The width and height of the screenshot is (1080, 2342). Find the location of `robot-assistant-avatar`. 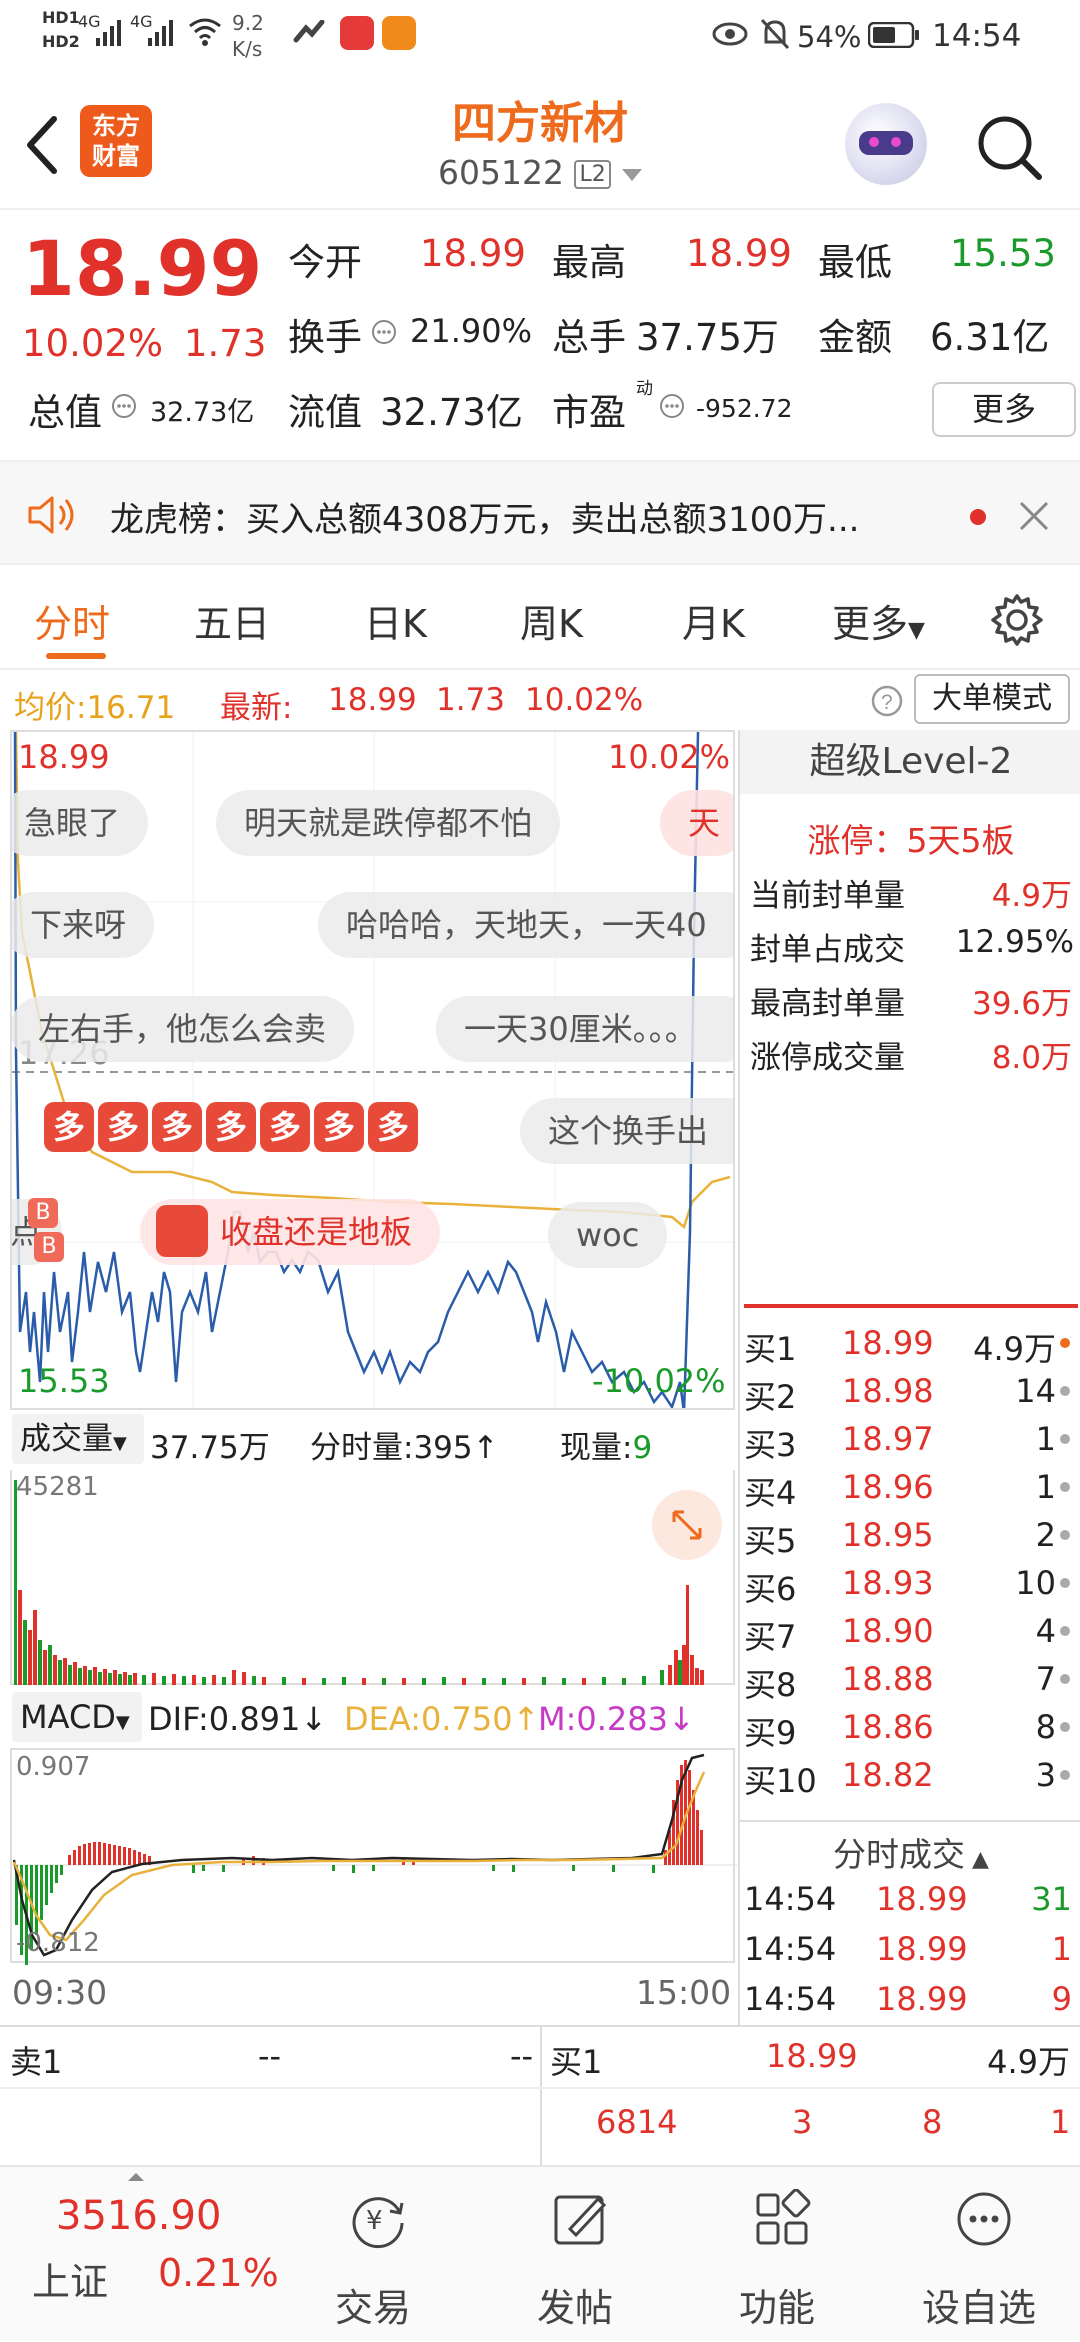

robot-assistant-avatar is located at coordinates (886, 144).